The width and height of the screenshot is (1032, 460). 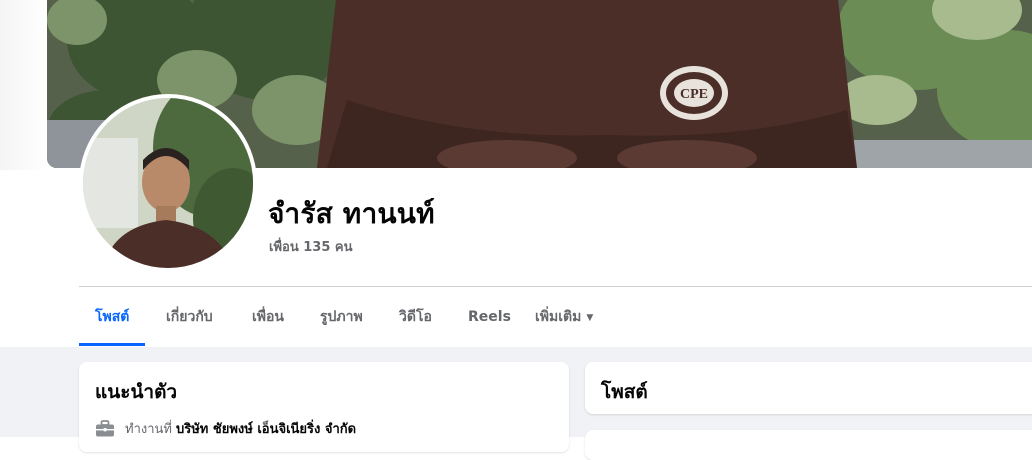 I want to click on posts-title: โพสต์, so click(x=624, y=392).